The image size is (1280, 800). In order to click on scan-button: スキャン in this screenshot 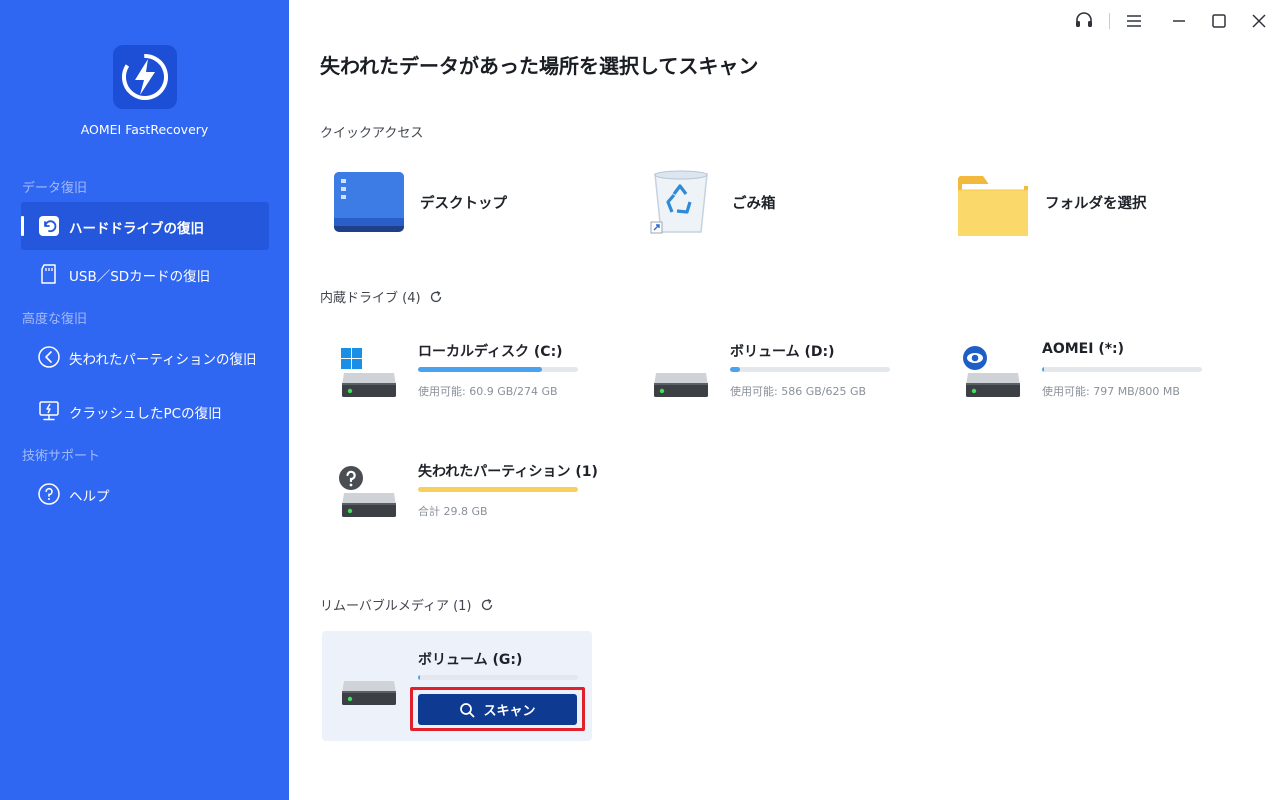, I will do `click(497, 709)`.